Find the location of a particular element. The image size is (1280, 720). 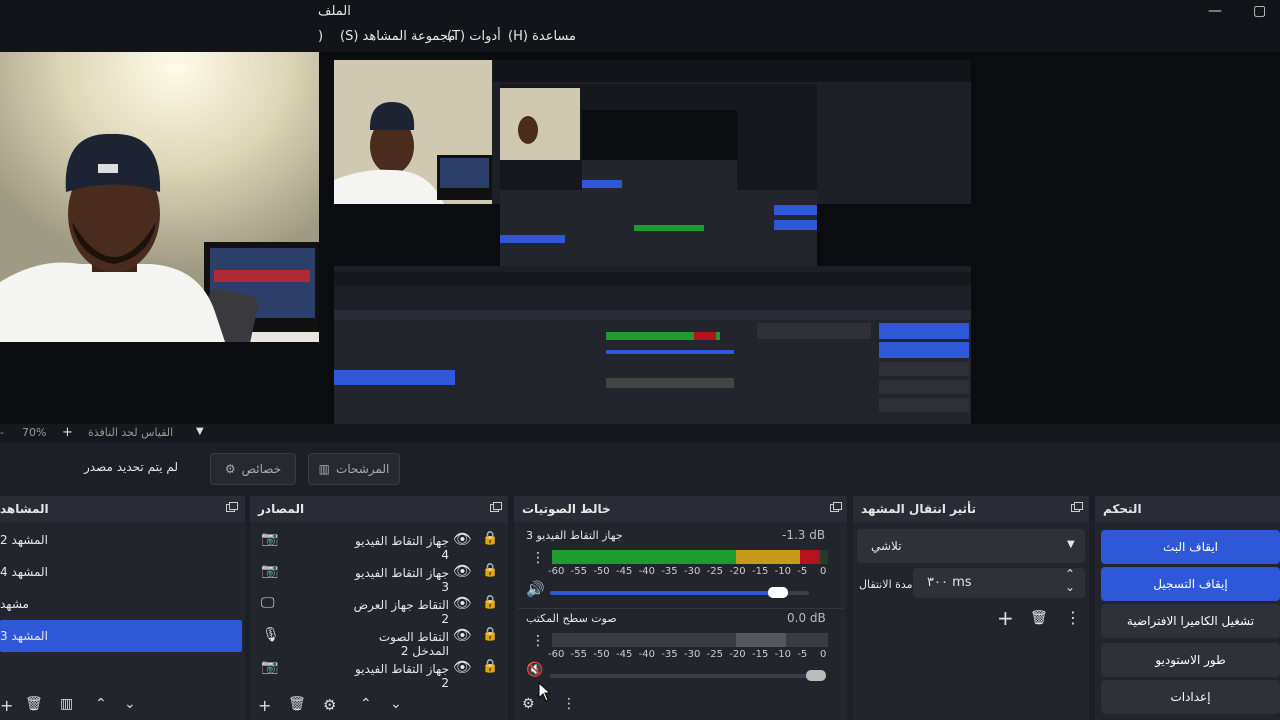

channel-db: -1.3 dB is located at coordinates (804, 535).